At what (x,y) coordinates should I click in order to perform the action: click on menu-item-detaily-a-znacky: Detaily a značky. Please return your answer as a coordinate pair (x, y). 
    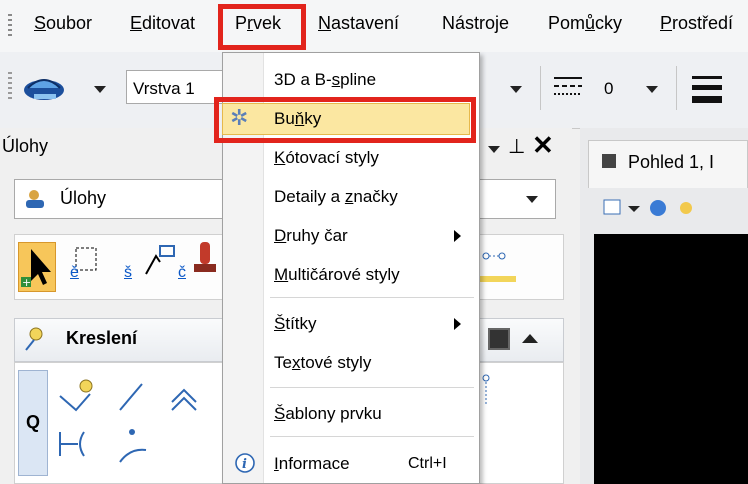
    Looking at the image, I should click on (350, 197).